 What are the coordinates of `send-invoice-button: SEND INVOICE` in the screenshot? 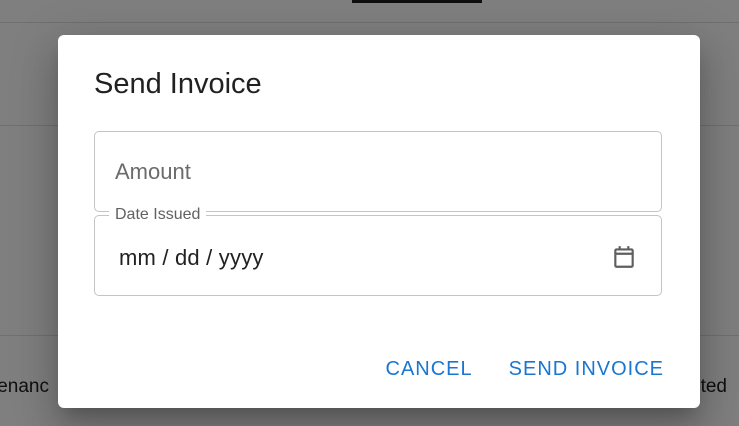 It's located at (586, 369).